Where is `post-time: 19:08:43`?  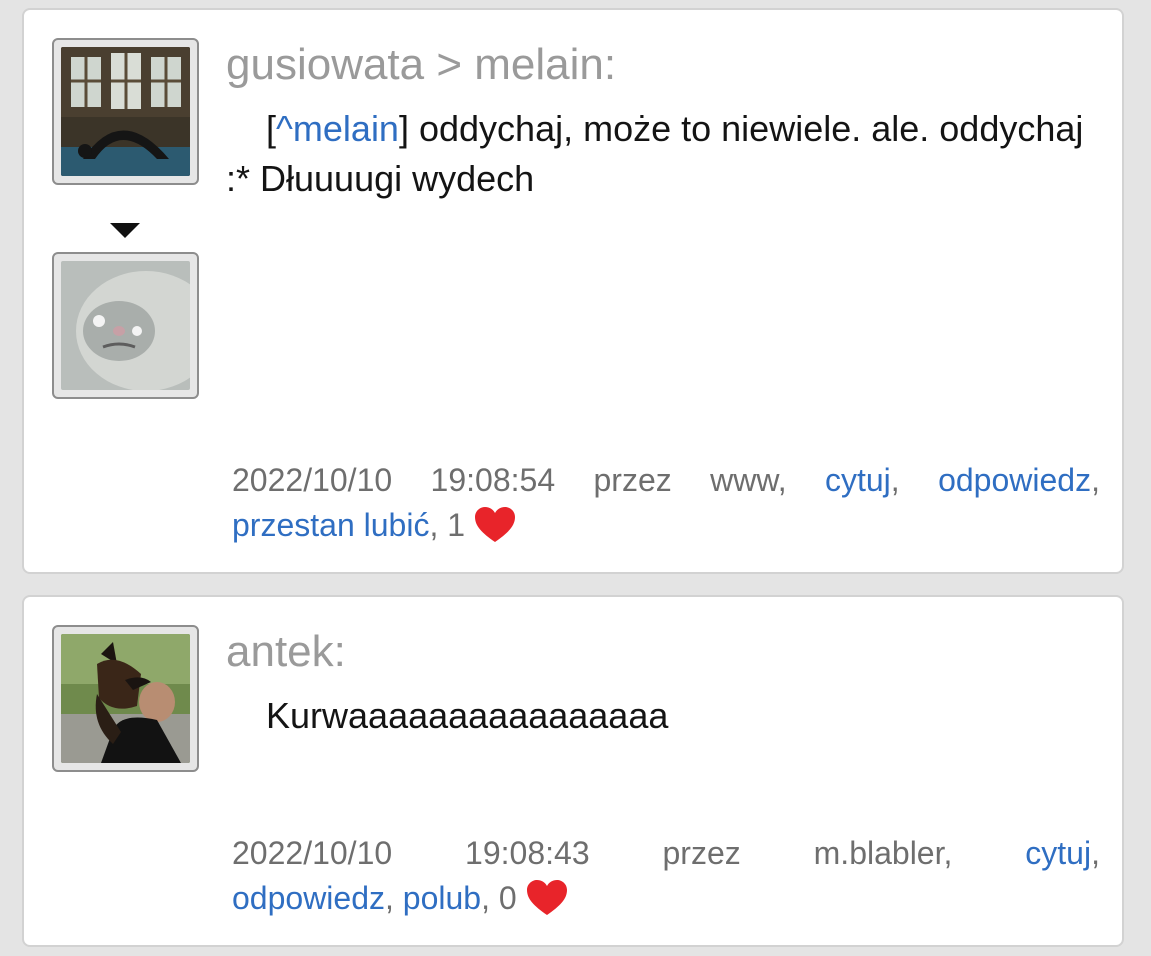
post-time: 19:08:43 is located at coordinates (527, 853).